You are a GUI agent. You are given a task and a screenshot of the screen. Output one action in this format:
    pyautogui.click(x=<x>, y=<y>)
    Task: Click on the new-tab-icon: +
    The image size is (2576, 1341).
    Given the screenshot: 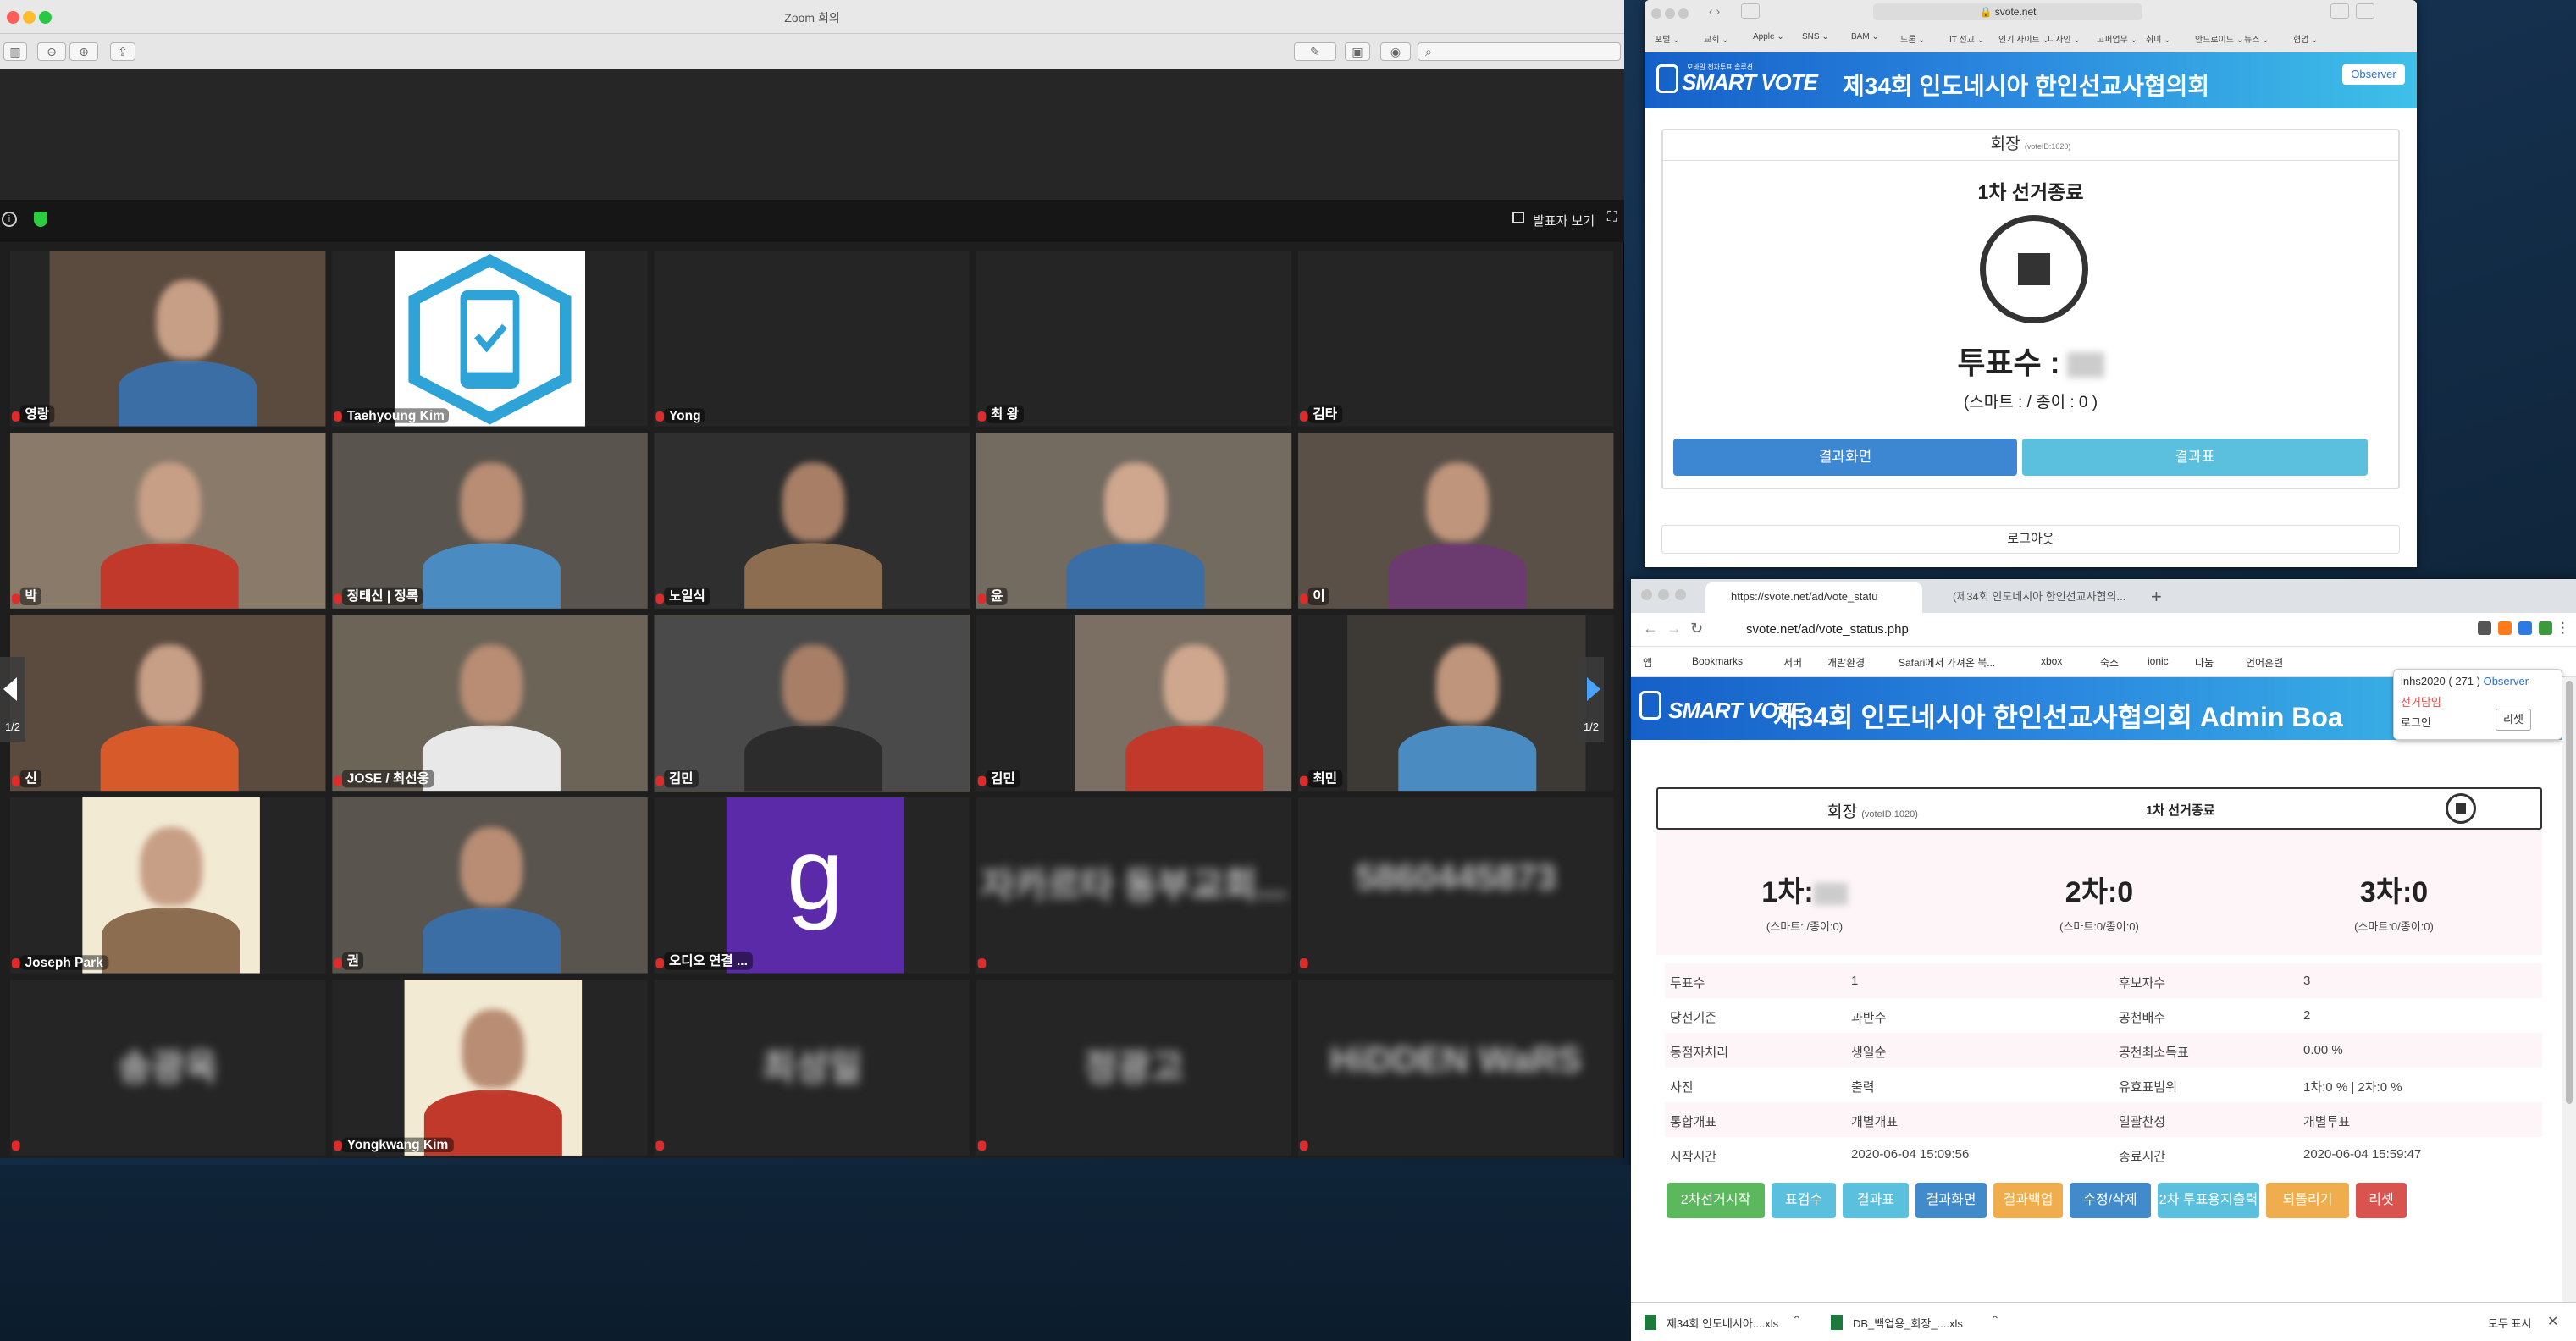 What is the action you would take?
    pyautogui.click(x=2156, y=597)
    